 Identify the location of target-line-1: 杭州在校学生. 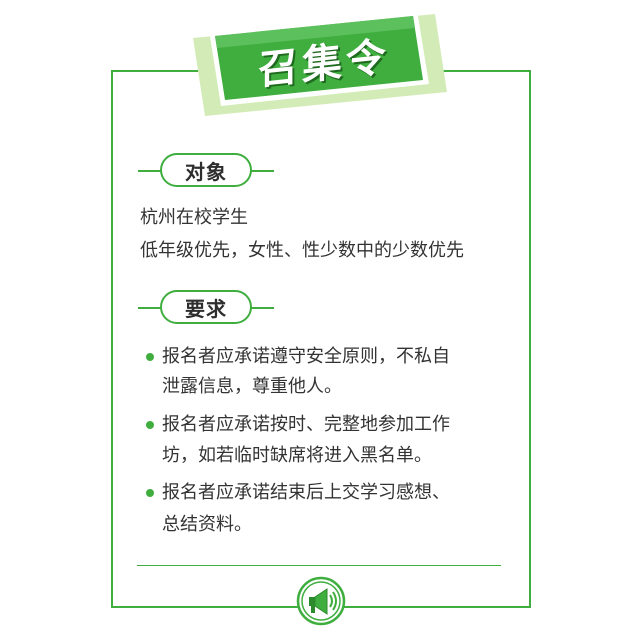
(194, 217).